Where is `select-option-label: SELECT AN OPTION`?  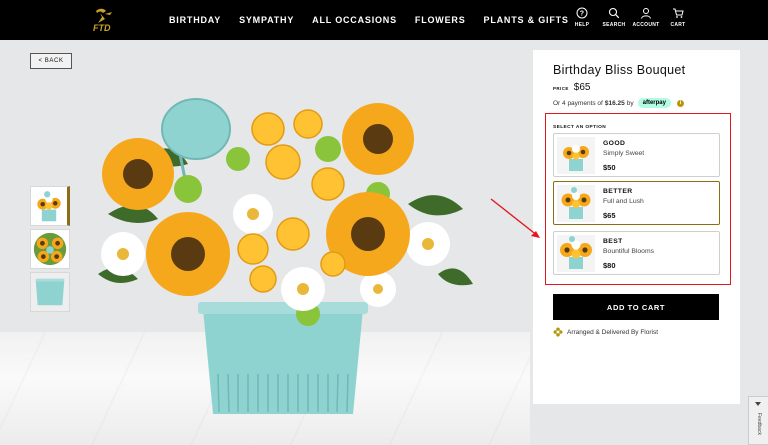
select-option-label: SELECT AN OPTION is located at coordinates (580, 127).